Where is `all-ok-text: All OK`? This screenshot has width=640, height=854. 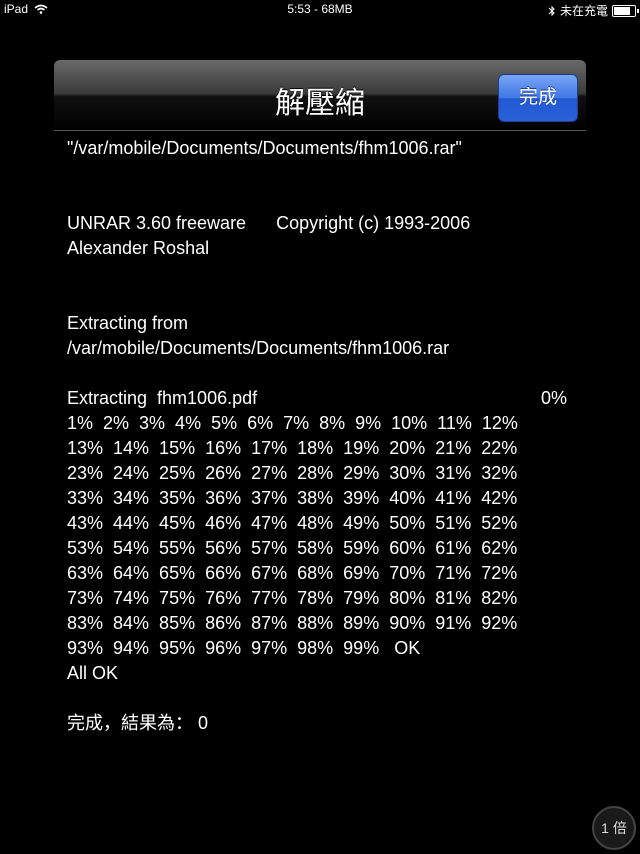
all-ok-text: All OK is located at coordinates (93, 673).